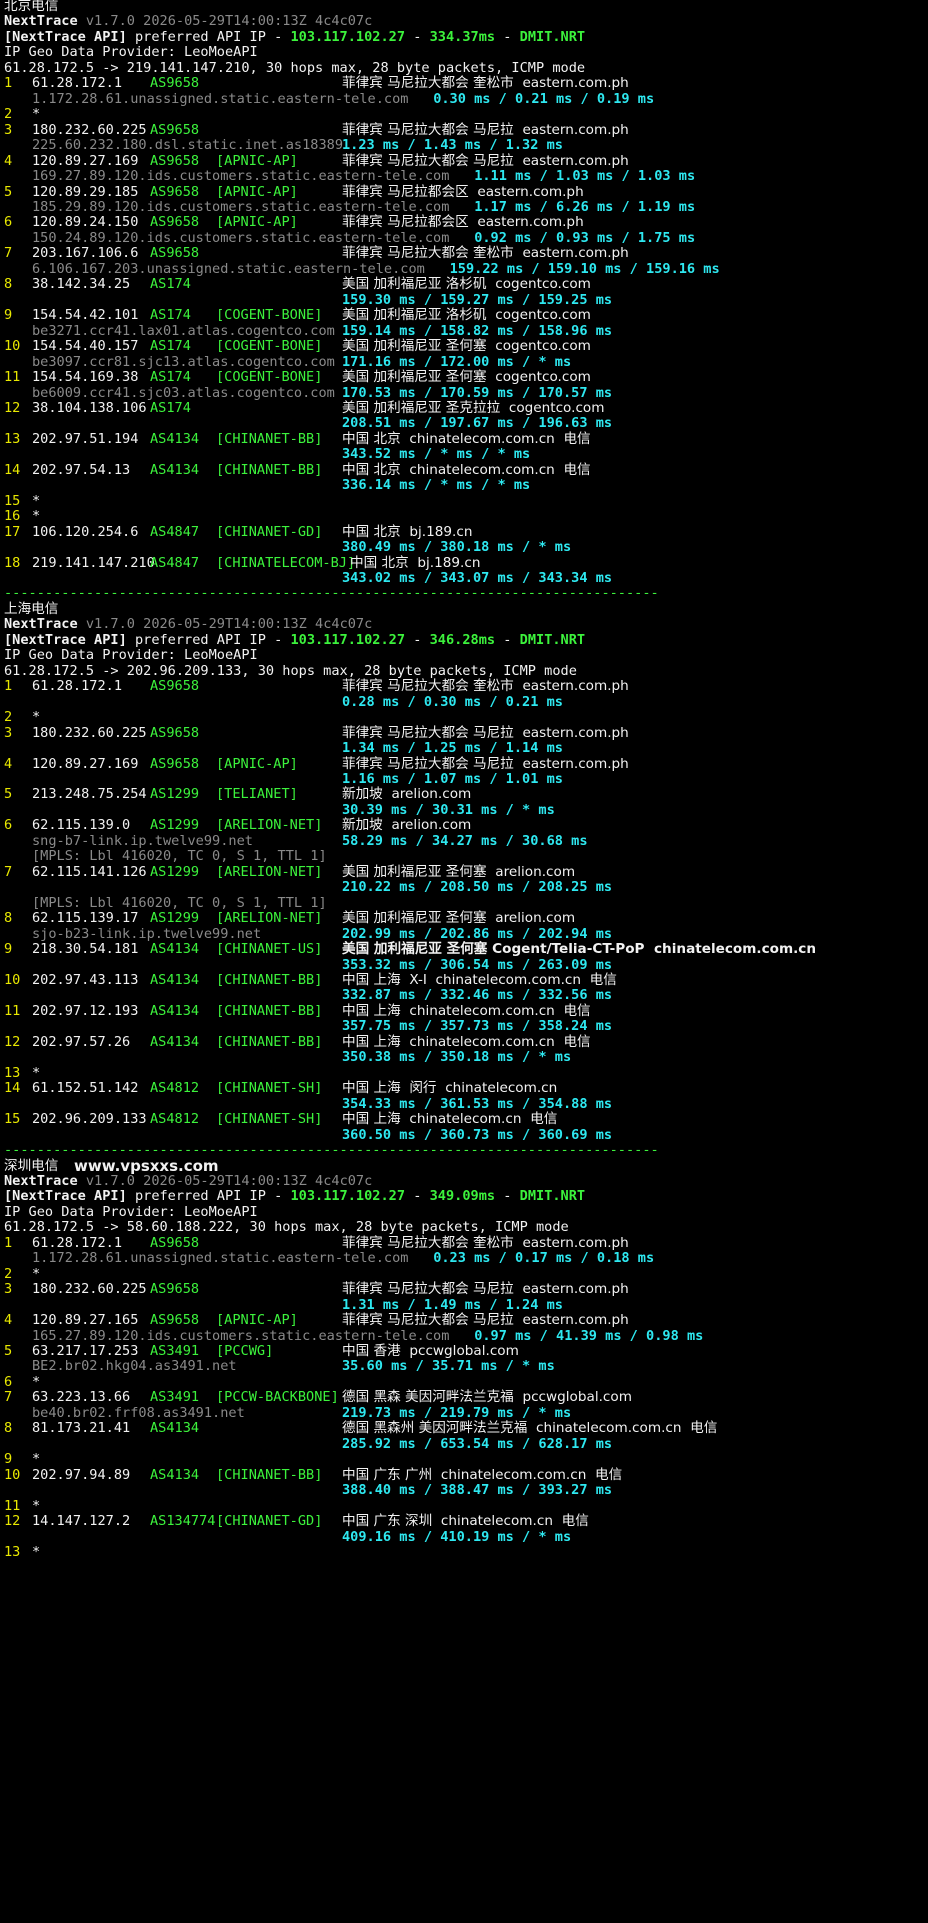 Image resolution: width=928 pixels, height=1923 pixels. What do you see at coordinates (462, 1196) in the screenshot?
I see `api-latency: 349.09ms` at bounding box center [462, 1196].